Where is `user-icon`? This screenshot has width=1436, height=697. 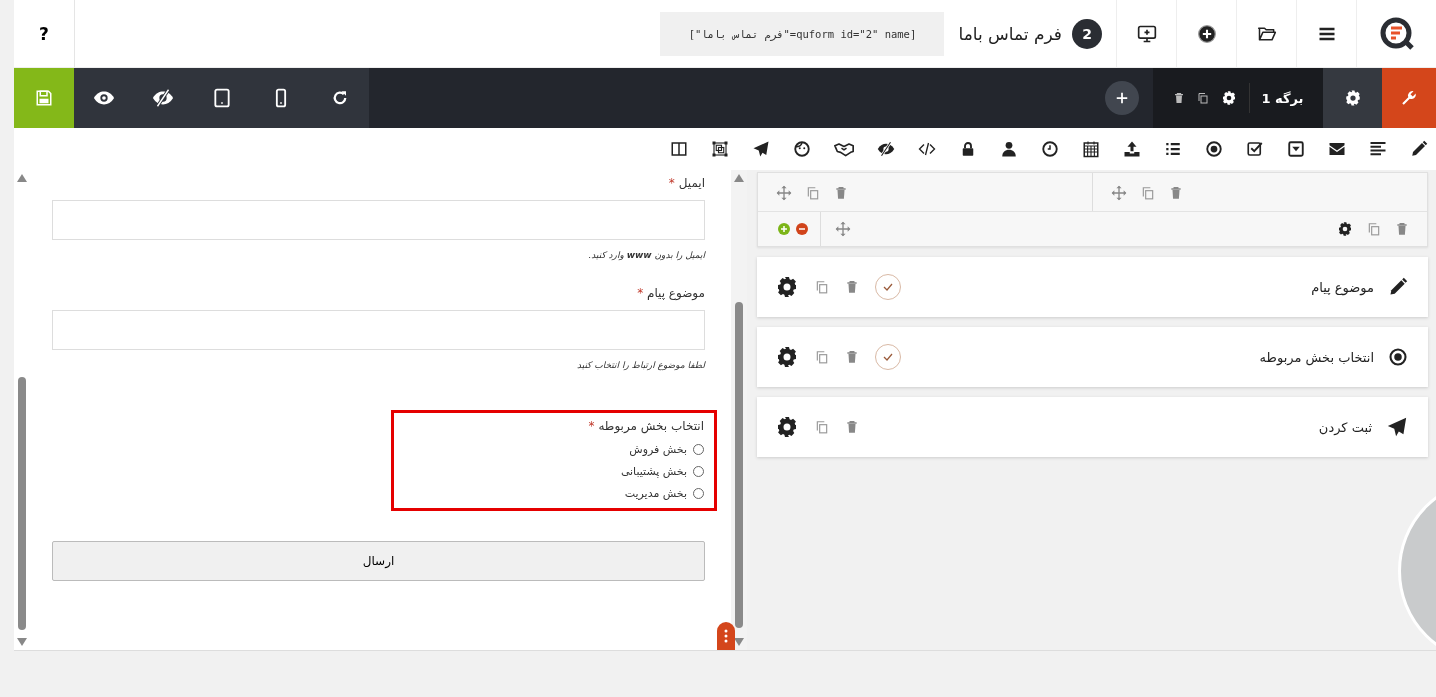 user-icon is located at coordinates (1009, 149).